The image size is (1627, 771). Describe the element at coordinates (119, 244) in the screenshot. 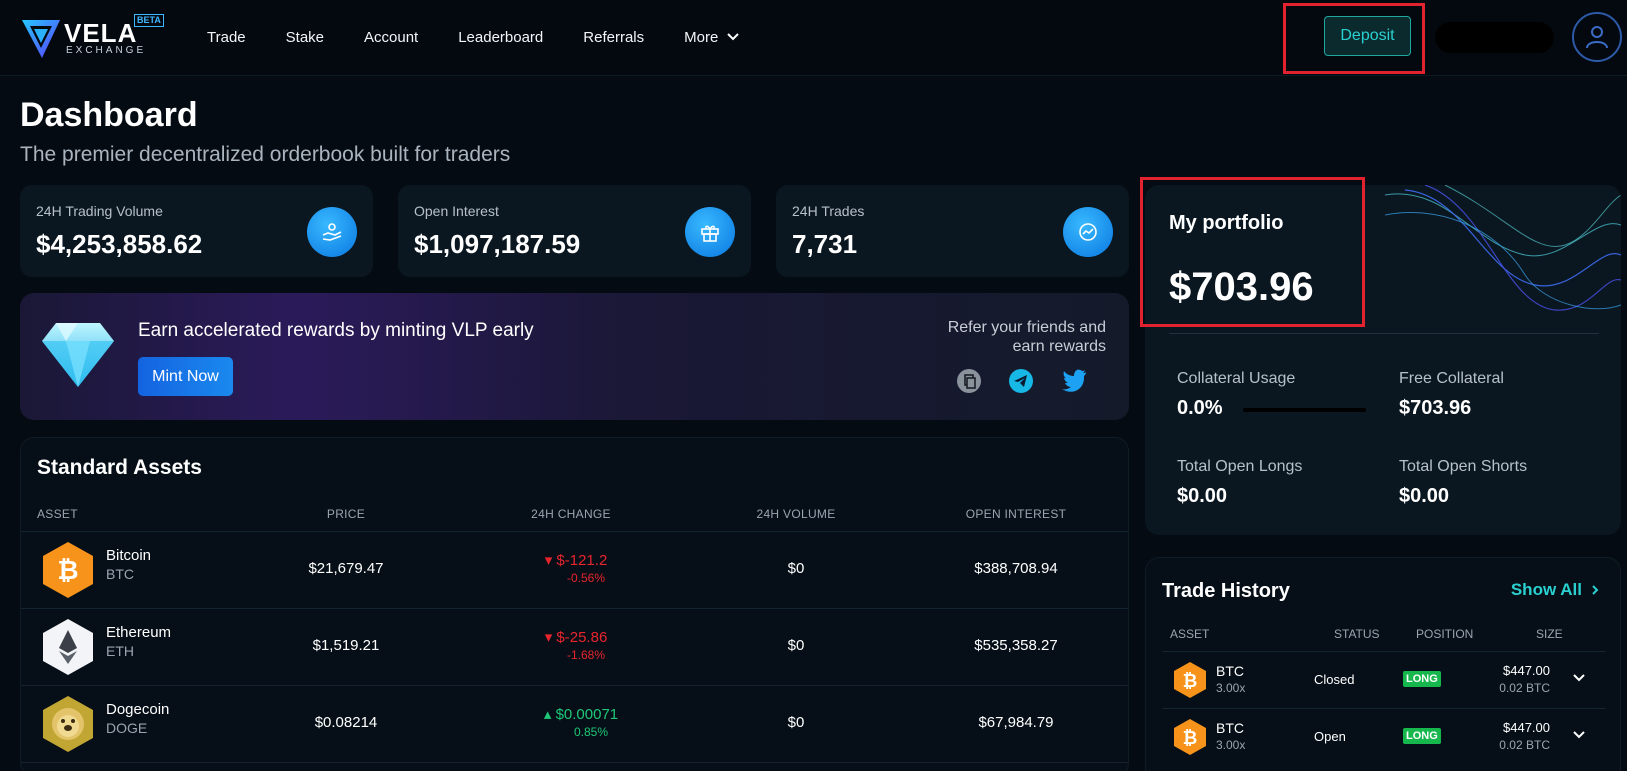

I see `stat-value: $4,253,858.62` at that location.